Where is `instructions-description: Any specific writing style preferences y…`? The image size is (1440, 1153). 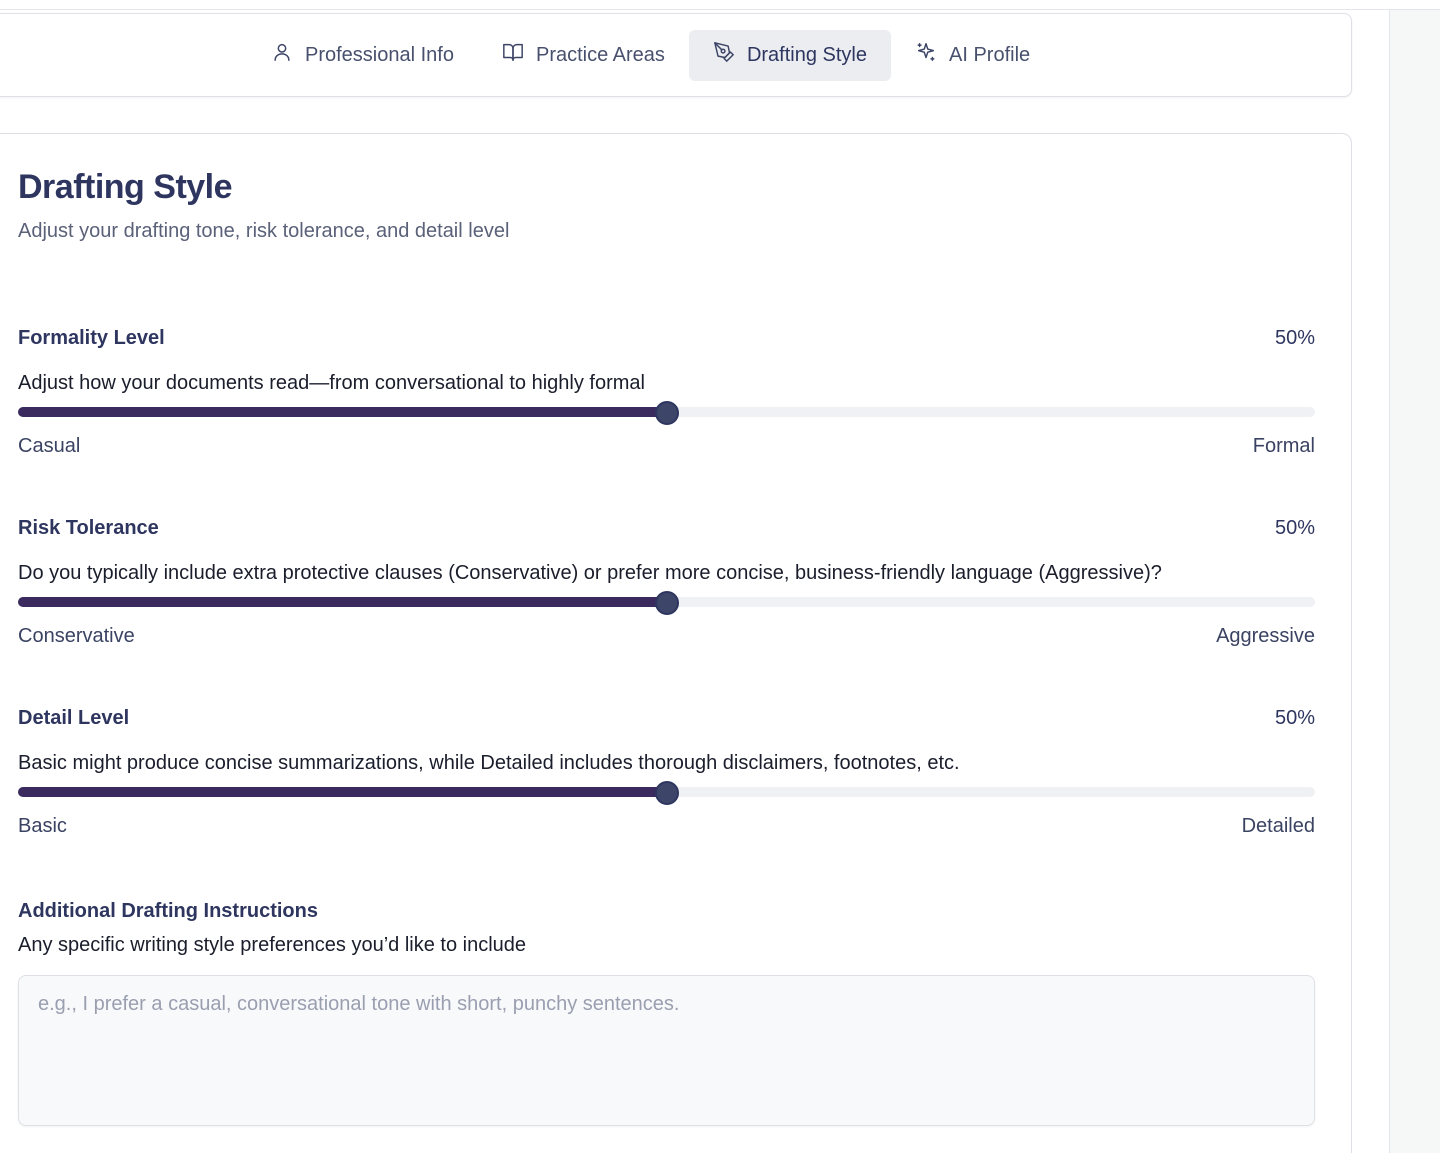 instructions-description: Any specific writing style preferences y… is located at coordinates (272, 945).